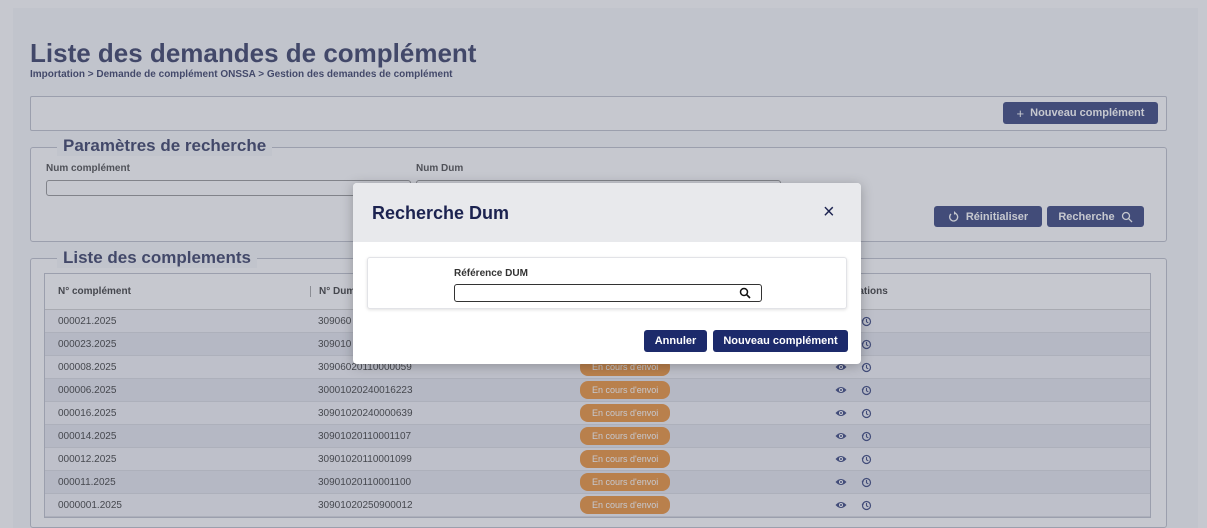 This screenshot has height=528, width=1207. Describe the element at coordinates (607, 283) in the screenshot. I see `modal-search-card: Référence DUM` at that location.